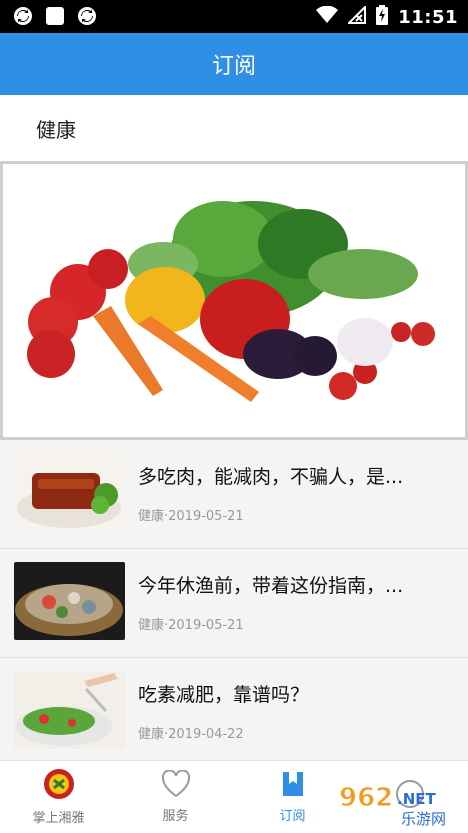  What do you see at coordinates (69, 601) in the screenshot?
I see `seafood-platter-thumbnail` at bounding box center [69, 601].